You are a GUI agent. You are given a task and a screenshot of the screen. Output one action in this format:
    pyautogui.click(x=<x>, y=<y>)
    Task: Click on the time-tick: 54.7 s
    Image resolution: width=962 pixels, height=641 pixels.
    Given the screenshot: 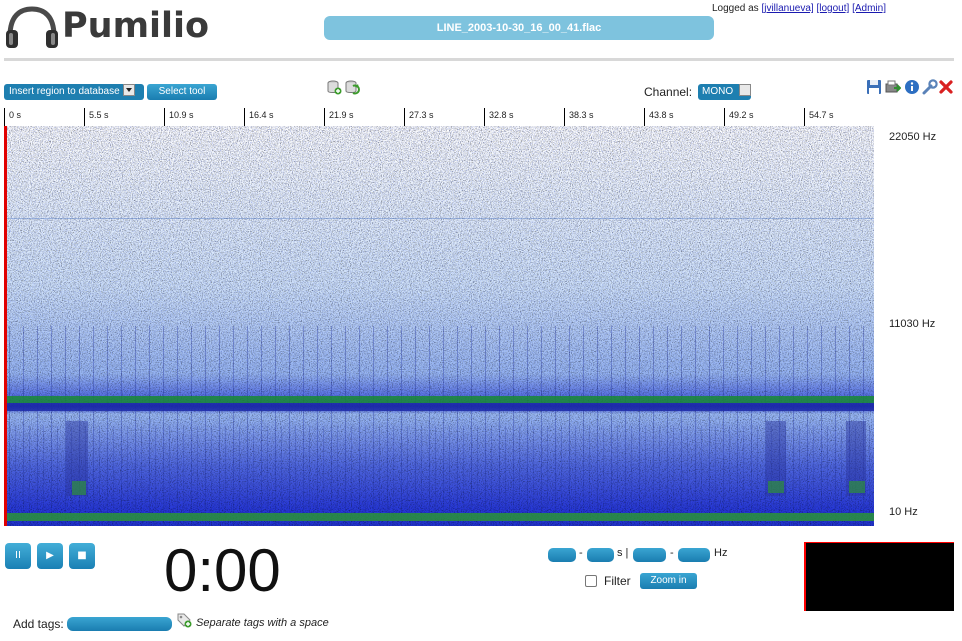 What is the action you would take?
    pyautogui.click(x=819, y=117)
    